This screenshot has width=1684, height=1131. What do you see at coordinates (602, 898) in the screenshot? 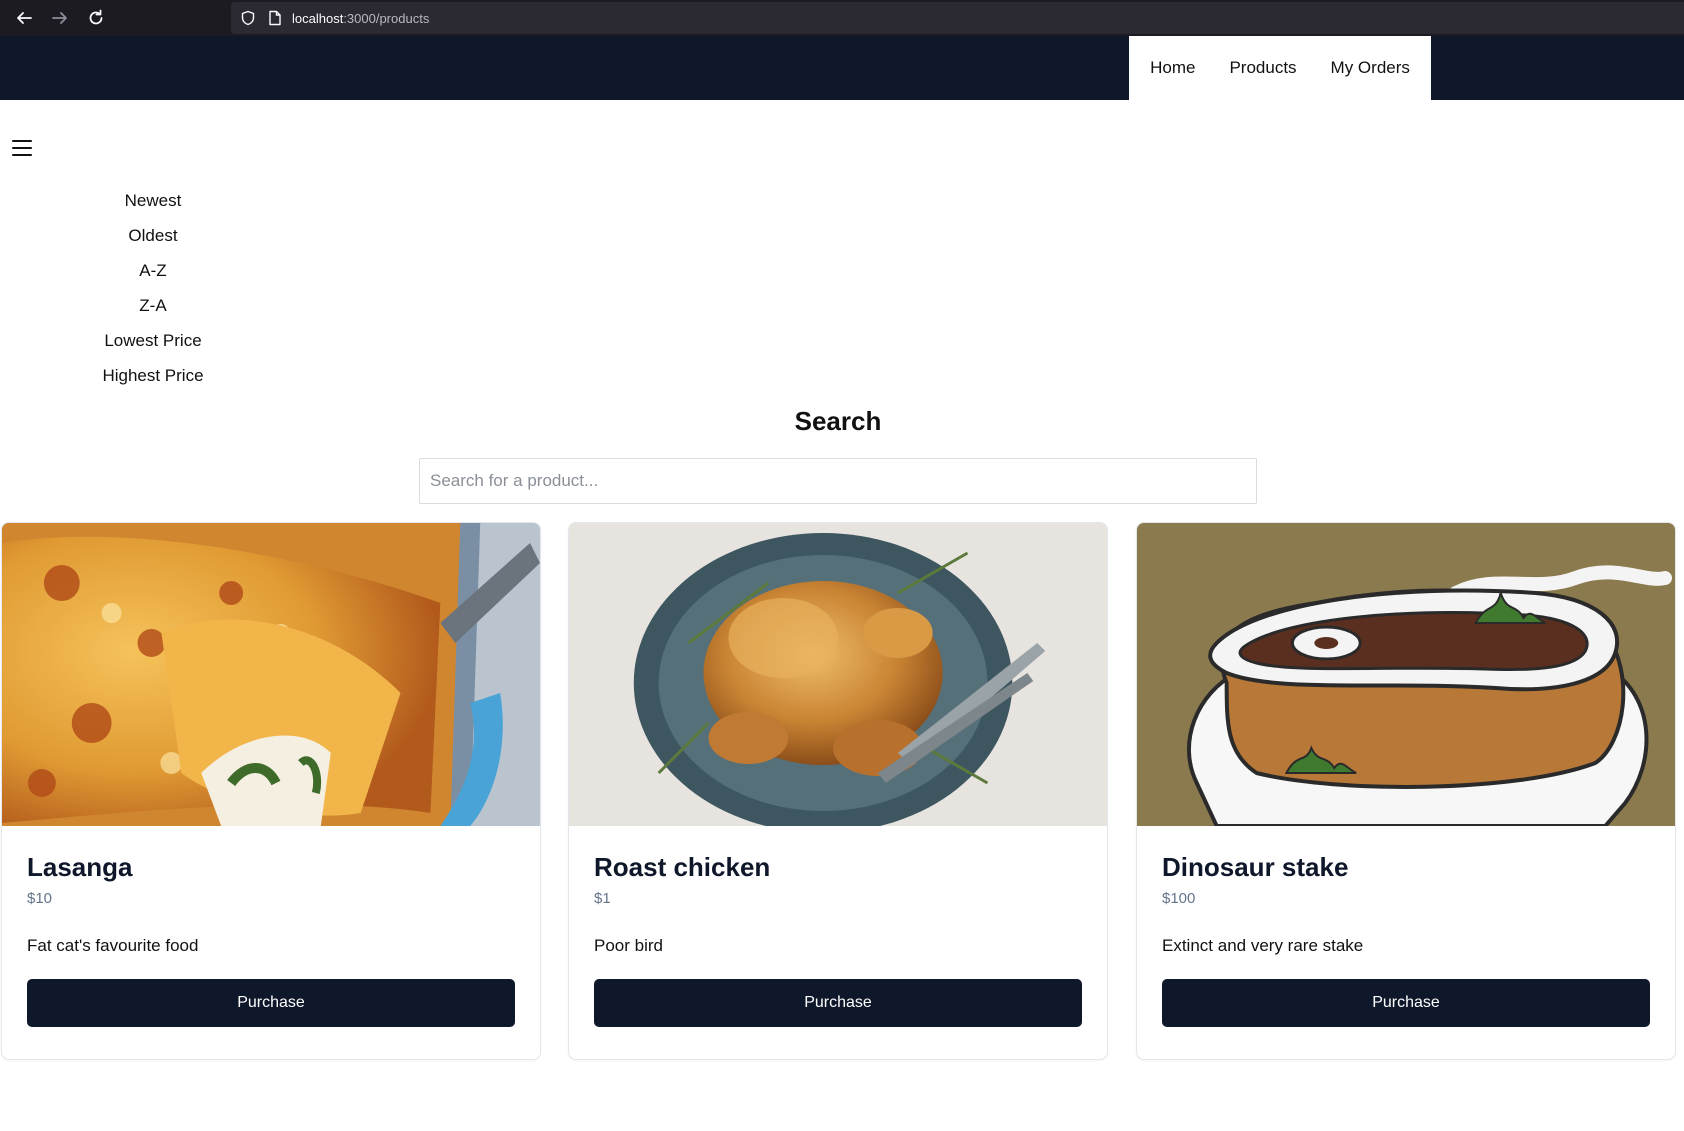
I see `product-price: $1` at bounding box center [602, 898].